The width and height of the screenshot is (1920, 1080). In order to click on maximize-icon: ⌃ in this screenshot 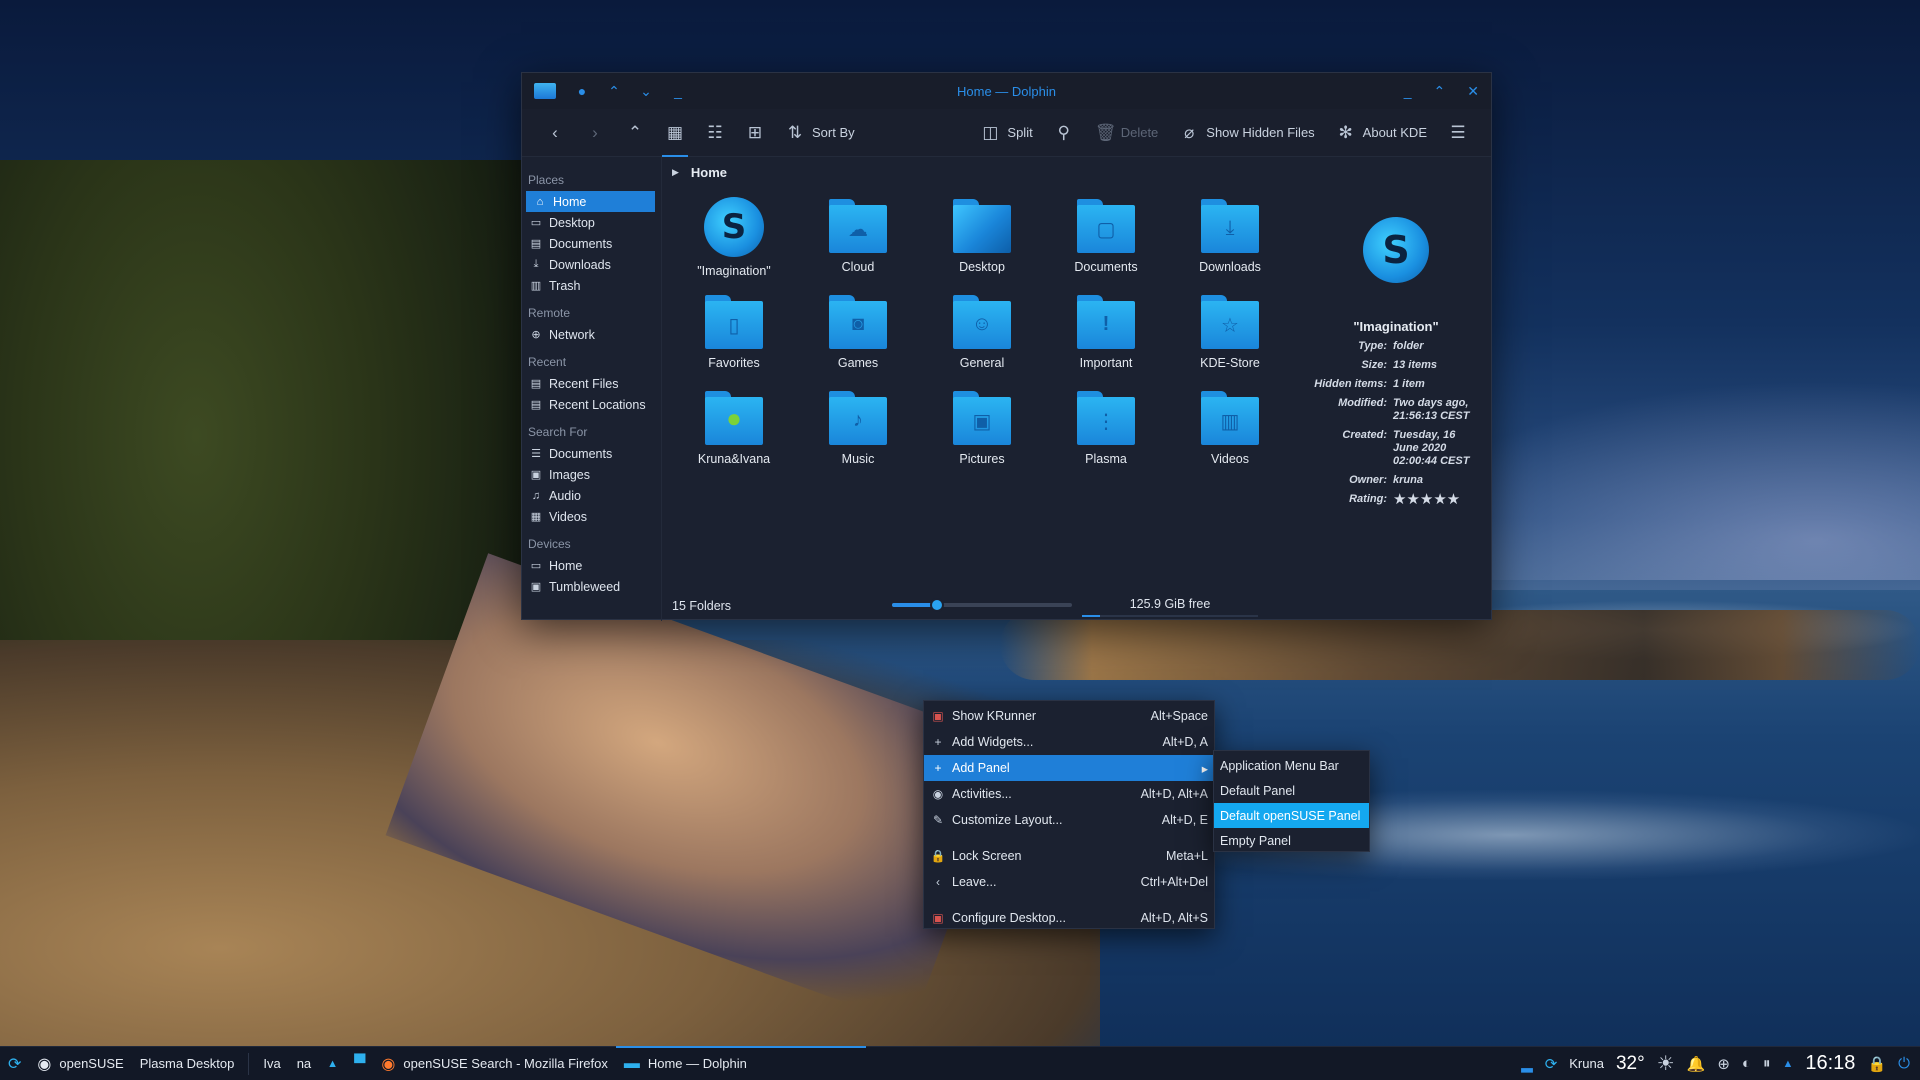, I will do `click(1440, 91)`.